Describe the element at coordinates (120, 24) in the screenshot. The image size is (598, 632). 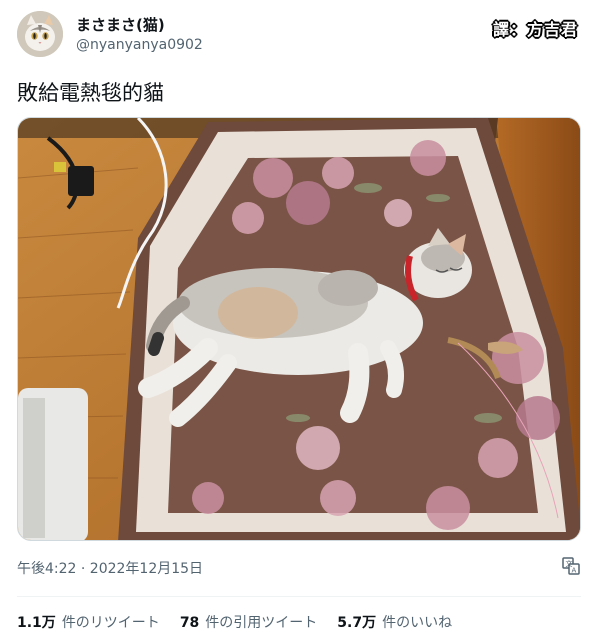
I see `display-name: まさまさ(猫)` at that location.